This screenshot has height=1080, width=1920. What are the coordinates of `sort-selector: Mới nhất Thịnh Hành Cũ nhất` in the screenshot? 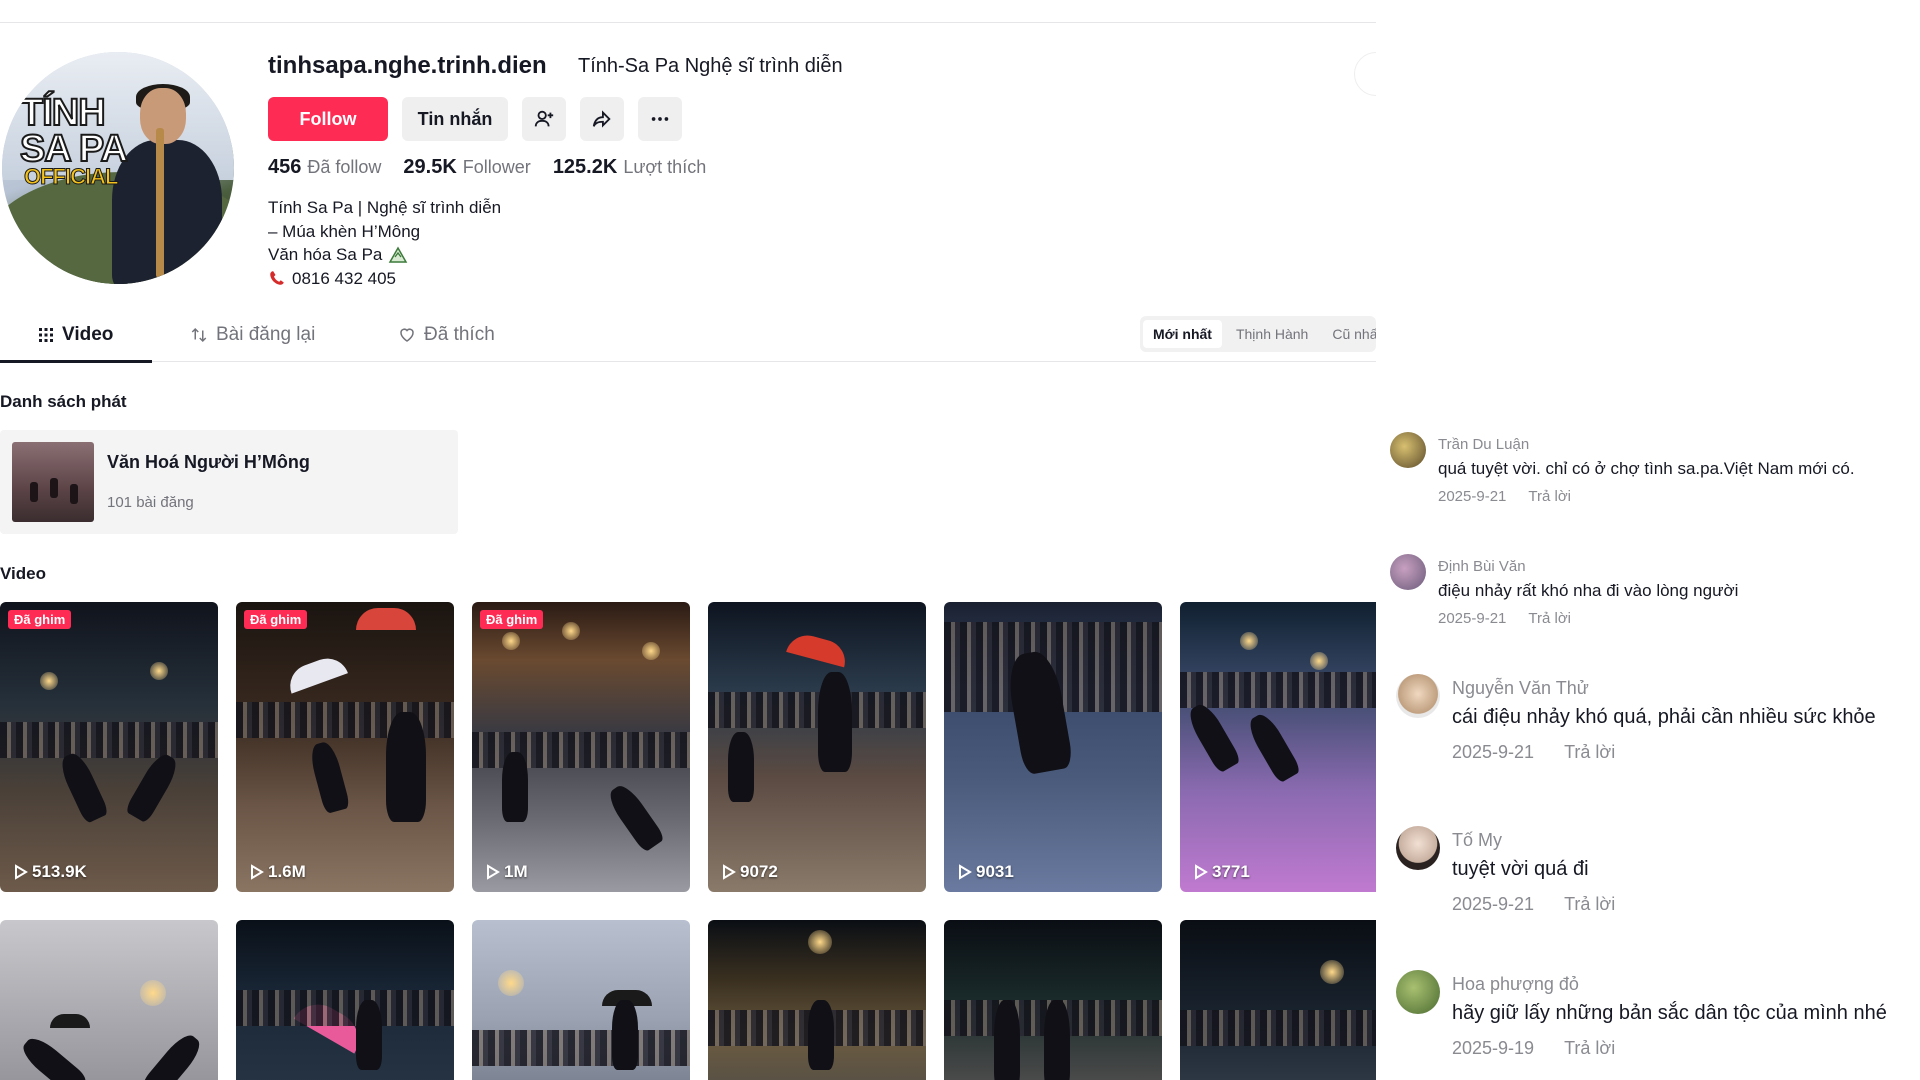 It's located at (1258, 334).